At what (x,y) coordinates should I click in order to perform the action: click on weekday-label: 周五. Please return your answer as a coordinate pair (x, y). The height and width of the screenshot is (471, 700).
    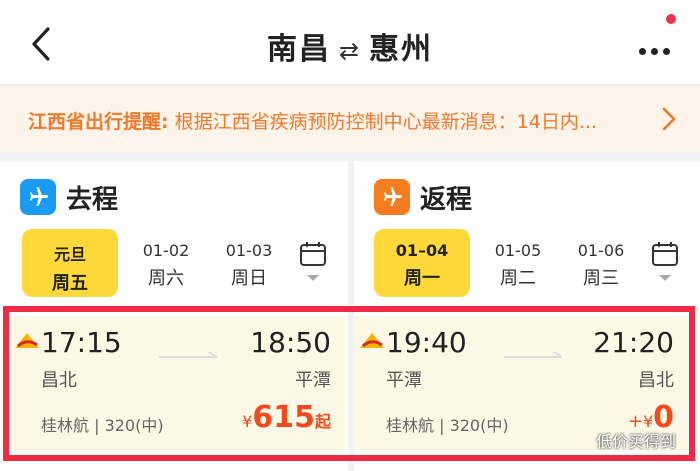
    Looking at the image, I should click on (70, 283).